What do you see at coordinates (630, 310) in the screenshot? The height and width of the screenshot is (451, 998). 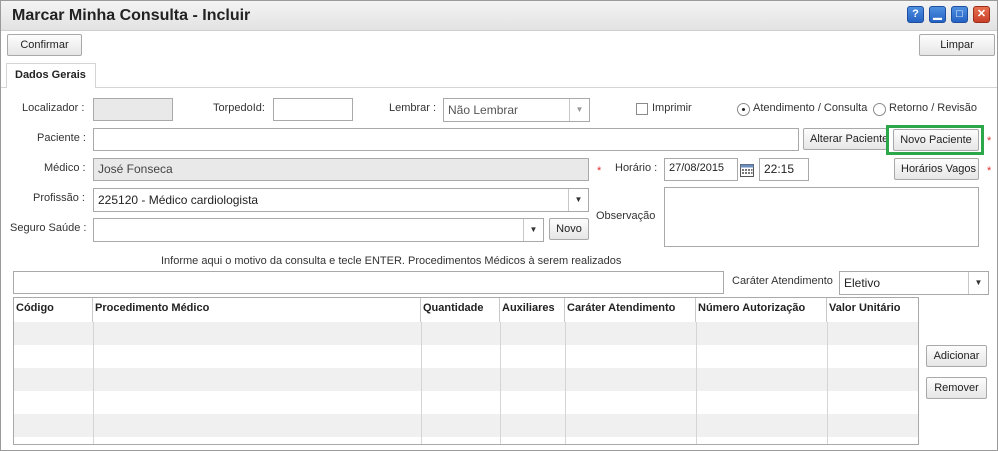 I see `col-carater: Caráter Atendimento` at bounding box center [630, 310].